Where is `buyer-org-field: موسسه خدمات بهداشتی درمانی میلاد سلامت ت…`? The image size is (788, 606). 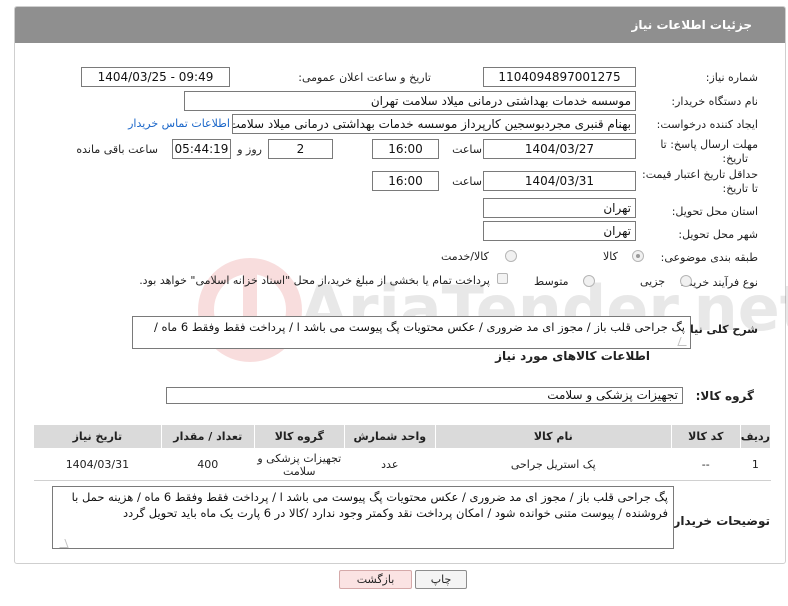 buyer-org-field: موسسه خدمات بهداشتی درمانی میلاد سلامت ت… is located at coordinates (410, 101).